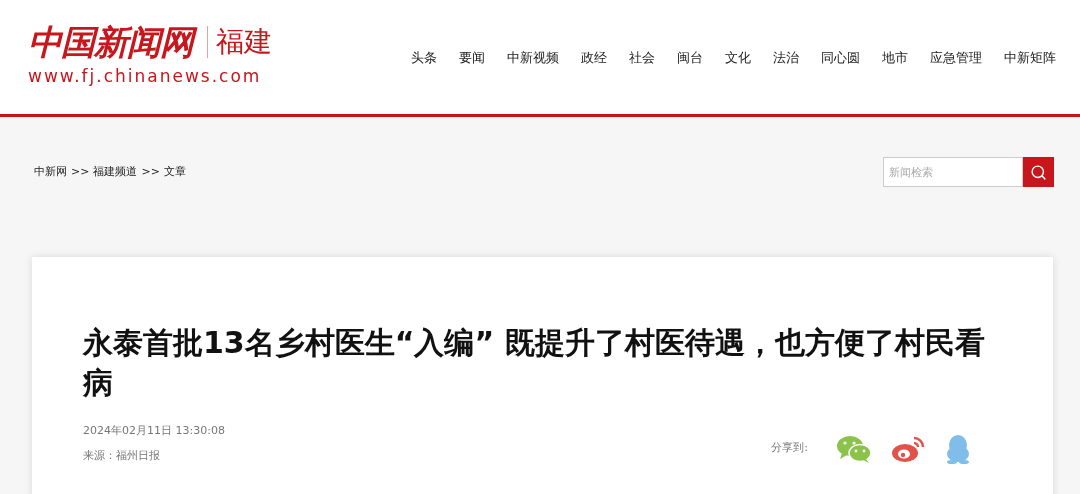 Image resolution: width=1080 pixels, height=494 pixels. I want to click on article-title: 永泰首批13名乡村医生“入编” 既提升了村医待遇，也方便了村民看病, so click(534, 363).